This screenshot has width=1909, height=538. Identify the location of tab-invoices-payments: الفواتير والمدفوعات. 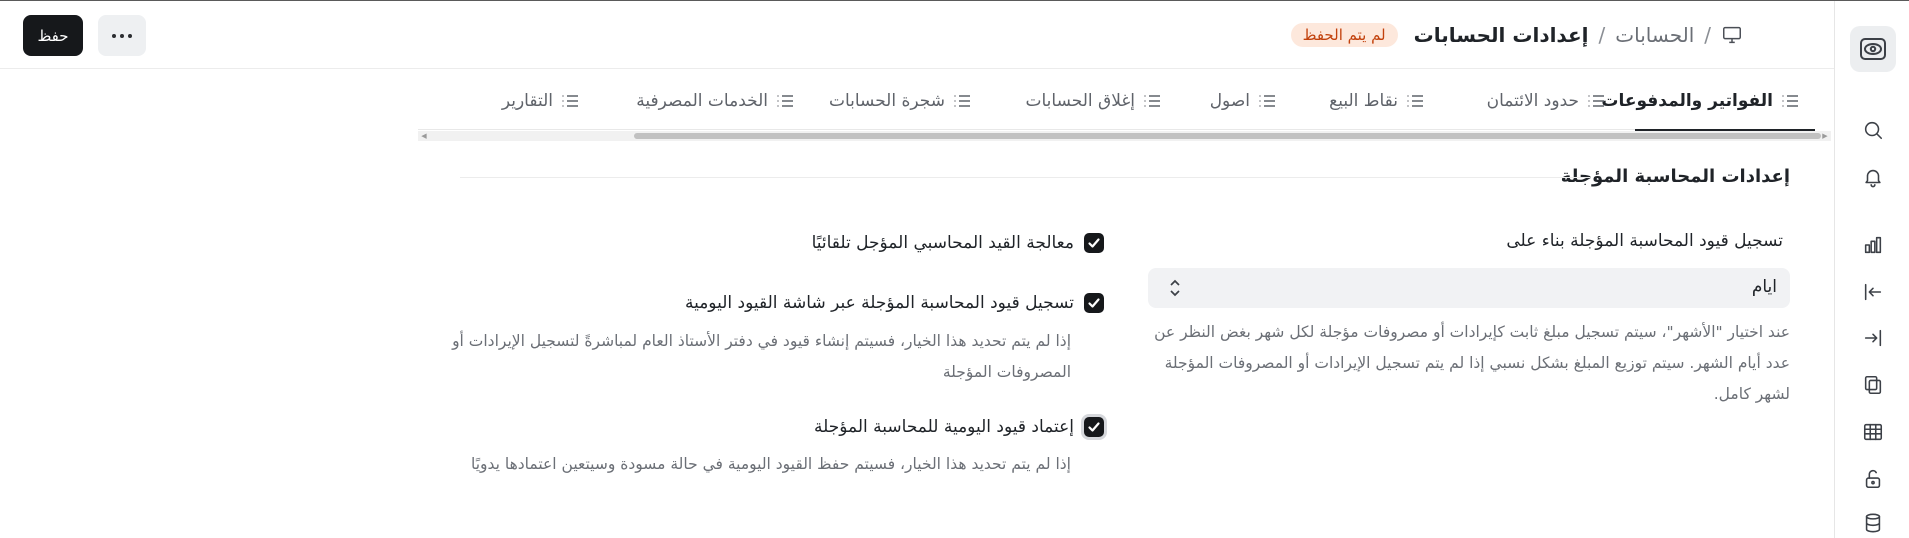
(1700, 101).